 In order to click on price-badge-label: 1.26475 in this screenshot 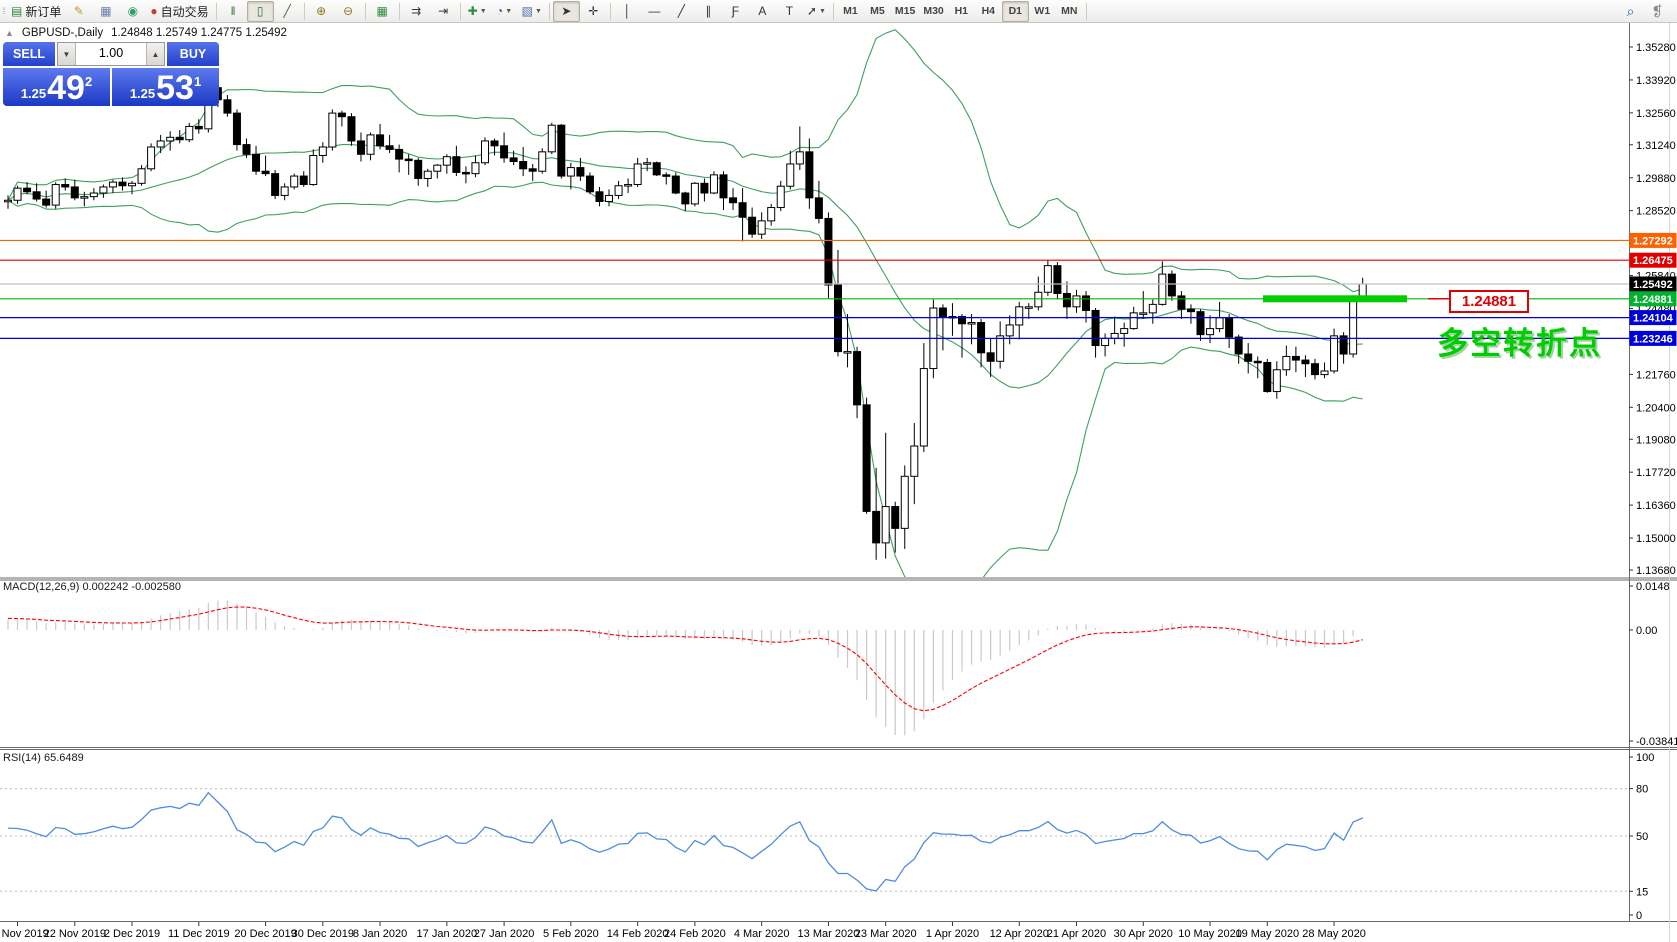, I will do `click(1653, 261)`.